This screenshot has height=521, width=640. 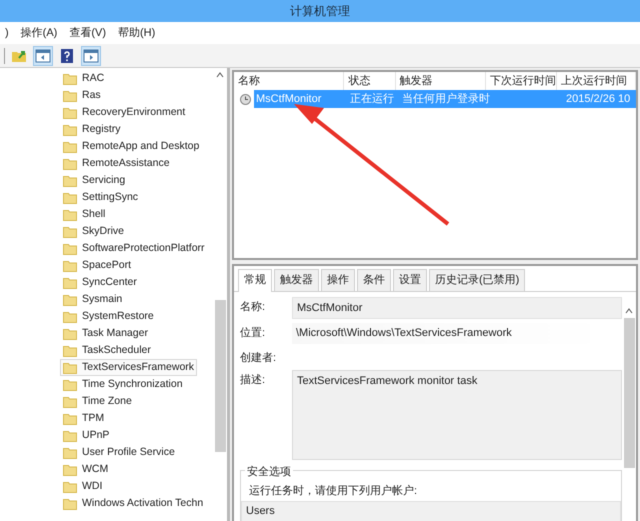 What do you see at coordinates (39, 33) in the screenshot?
I see `menu-item: 操作(A)` at bounding box center [39, 33].